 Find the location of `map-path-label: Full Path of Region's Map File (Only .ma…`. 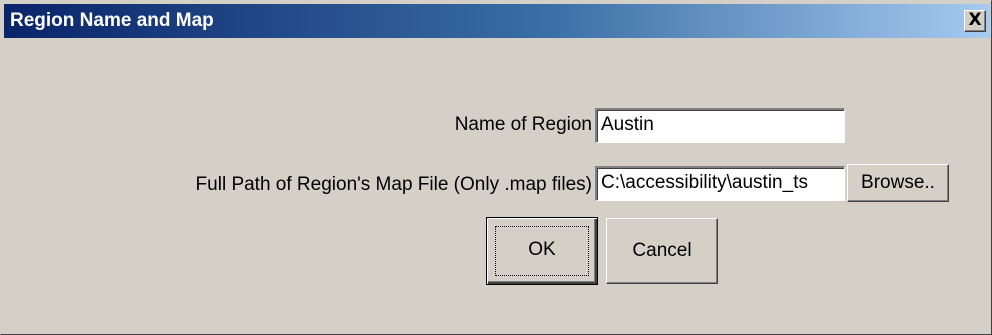

map-path-label: Full Path of Region's Map File (Only .ma… is located at coordinates (393, 184).